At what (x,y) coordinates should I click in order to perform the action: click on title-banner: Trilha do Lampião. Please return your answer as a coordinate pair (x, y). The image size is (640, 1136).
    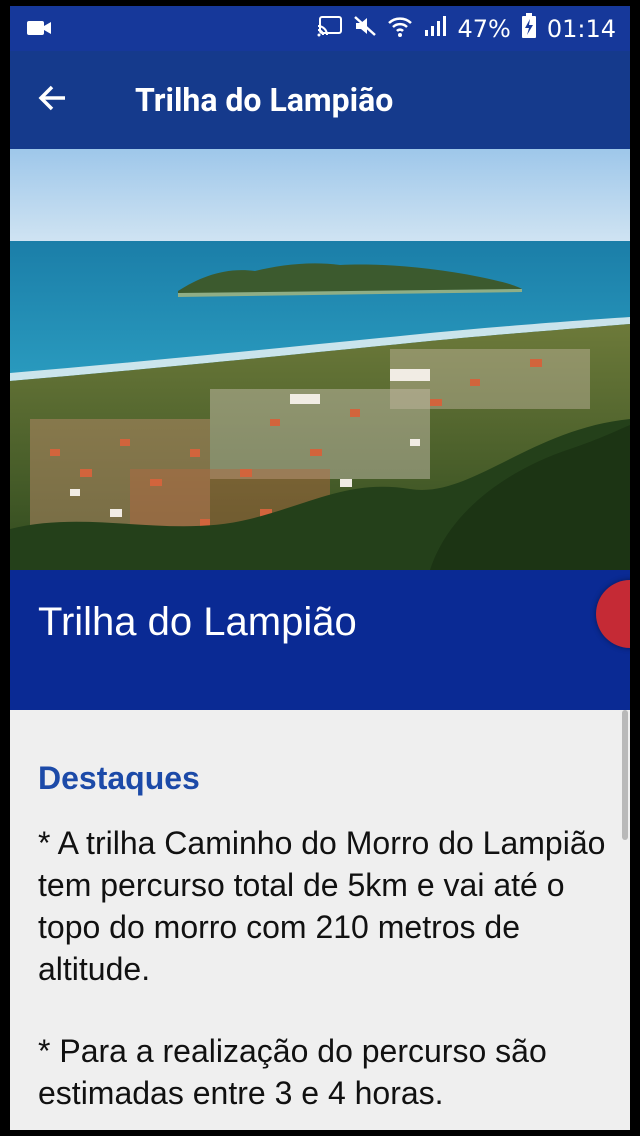
    Looking at the image, I should click on (320, 640).